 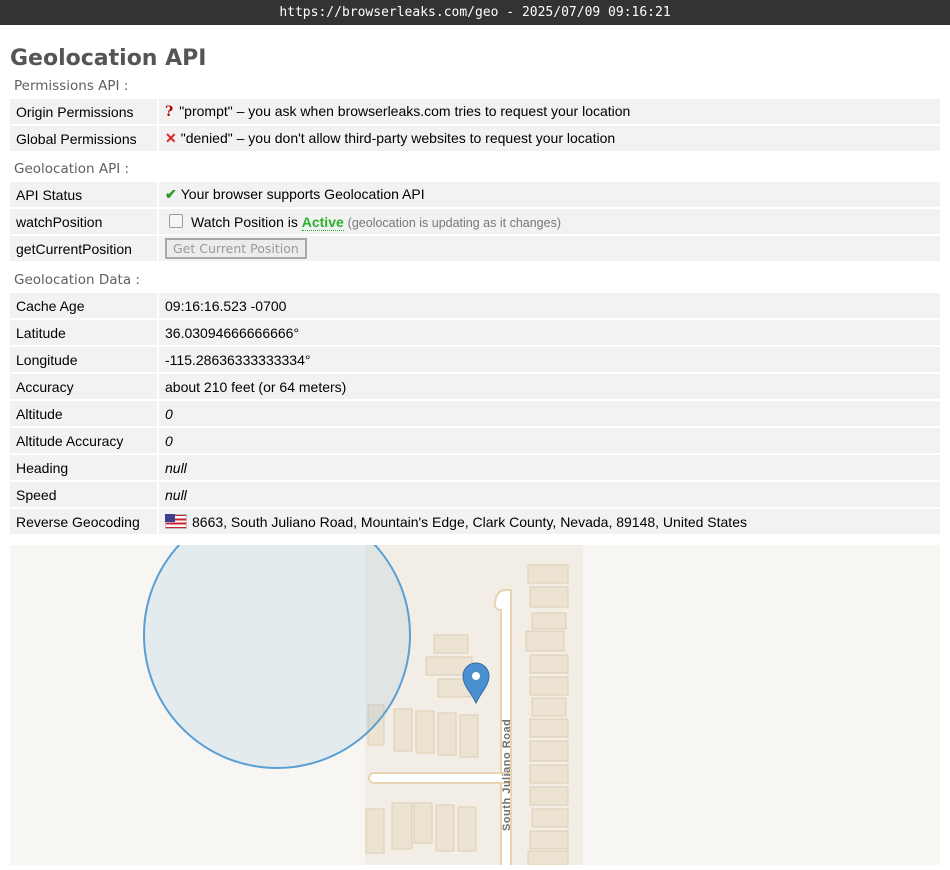 I want to click on altitude-accuracy-value: 0, so click(x=549, y=440).